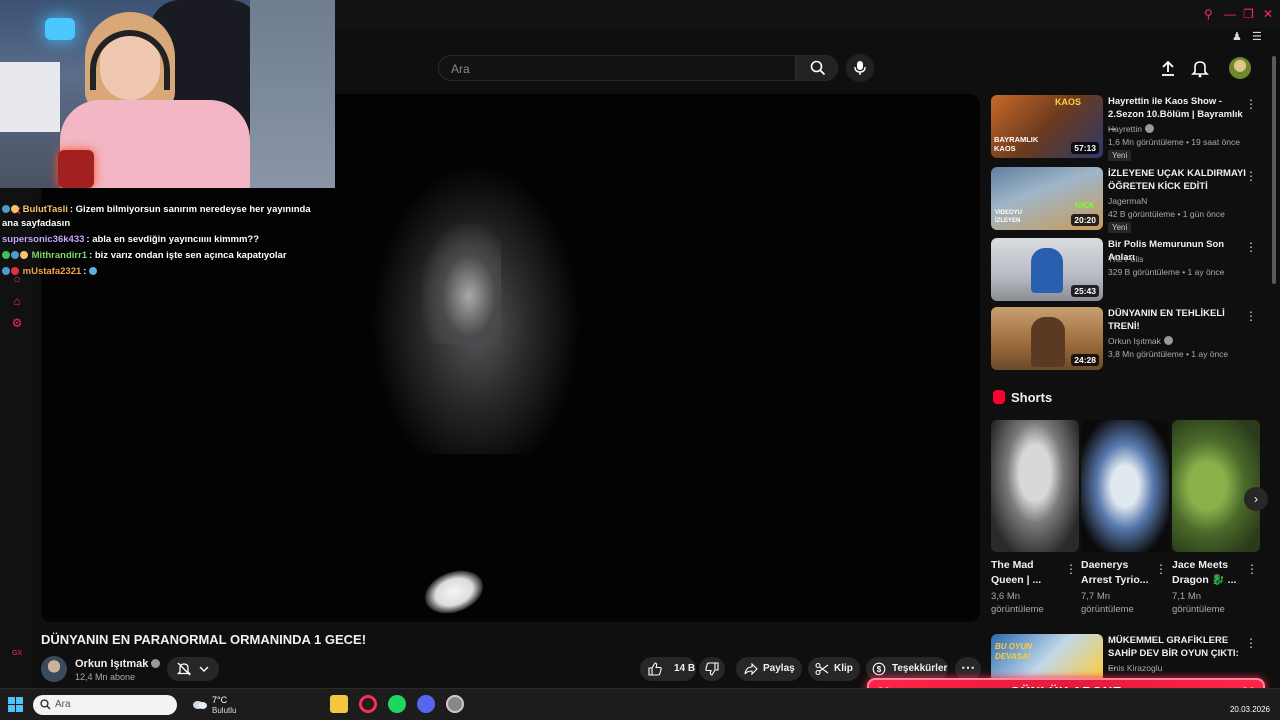 The height and width of the screenshot is (720, 1280). I want to click on windows-start-icon, so click(15, 704).